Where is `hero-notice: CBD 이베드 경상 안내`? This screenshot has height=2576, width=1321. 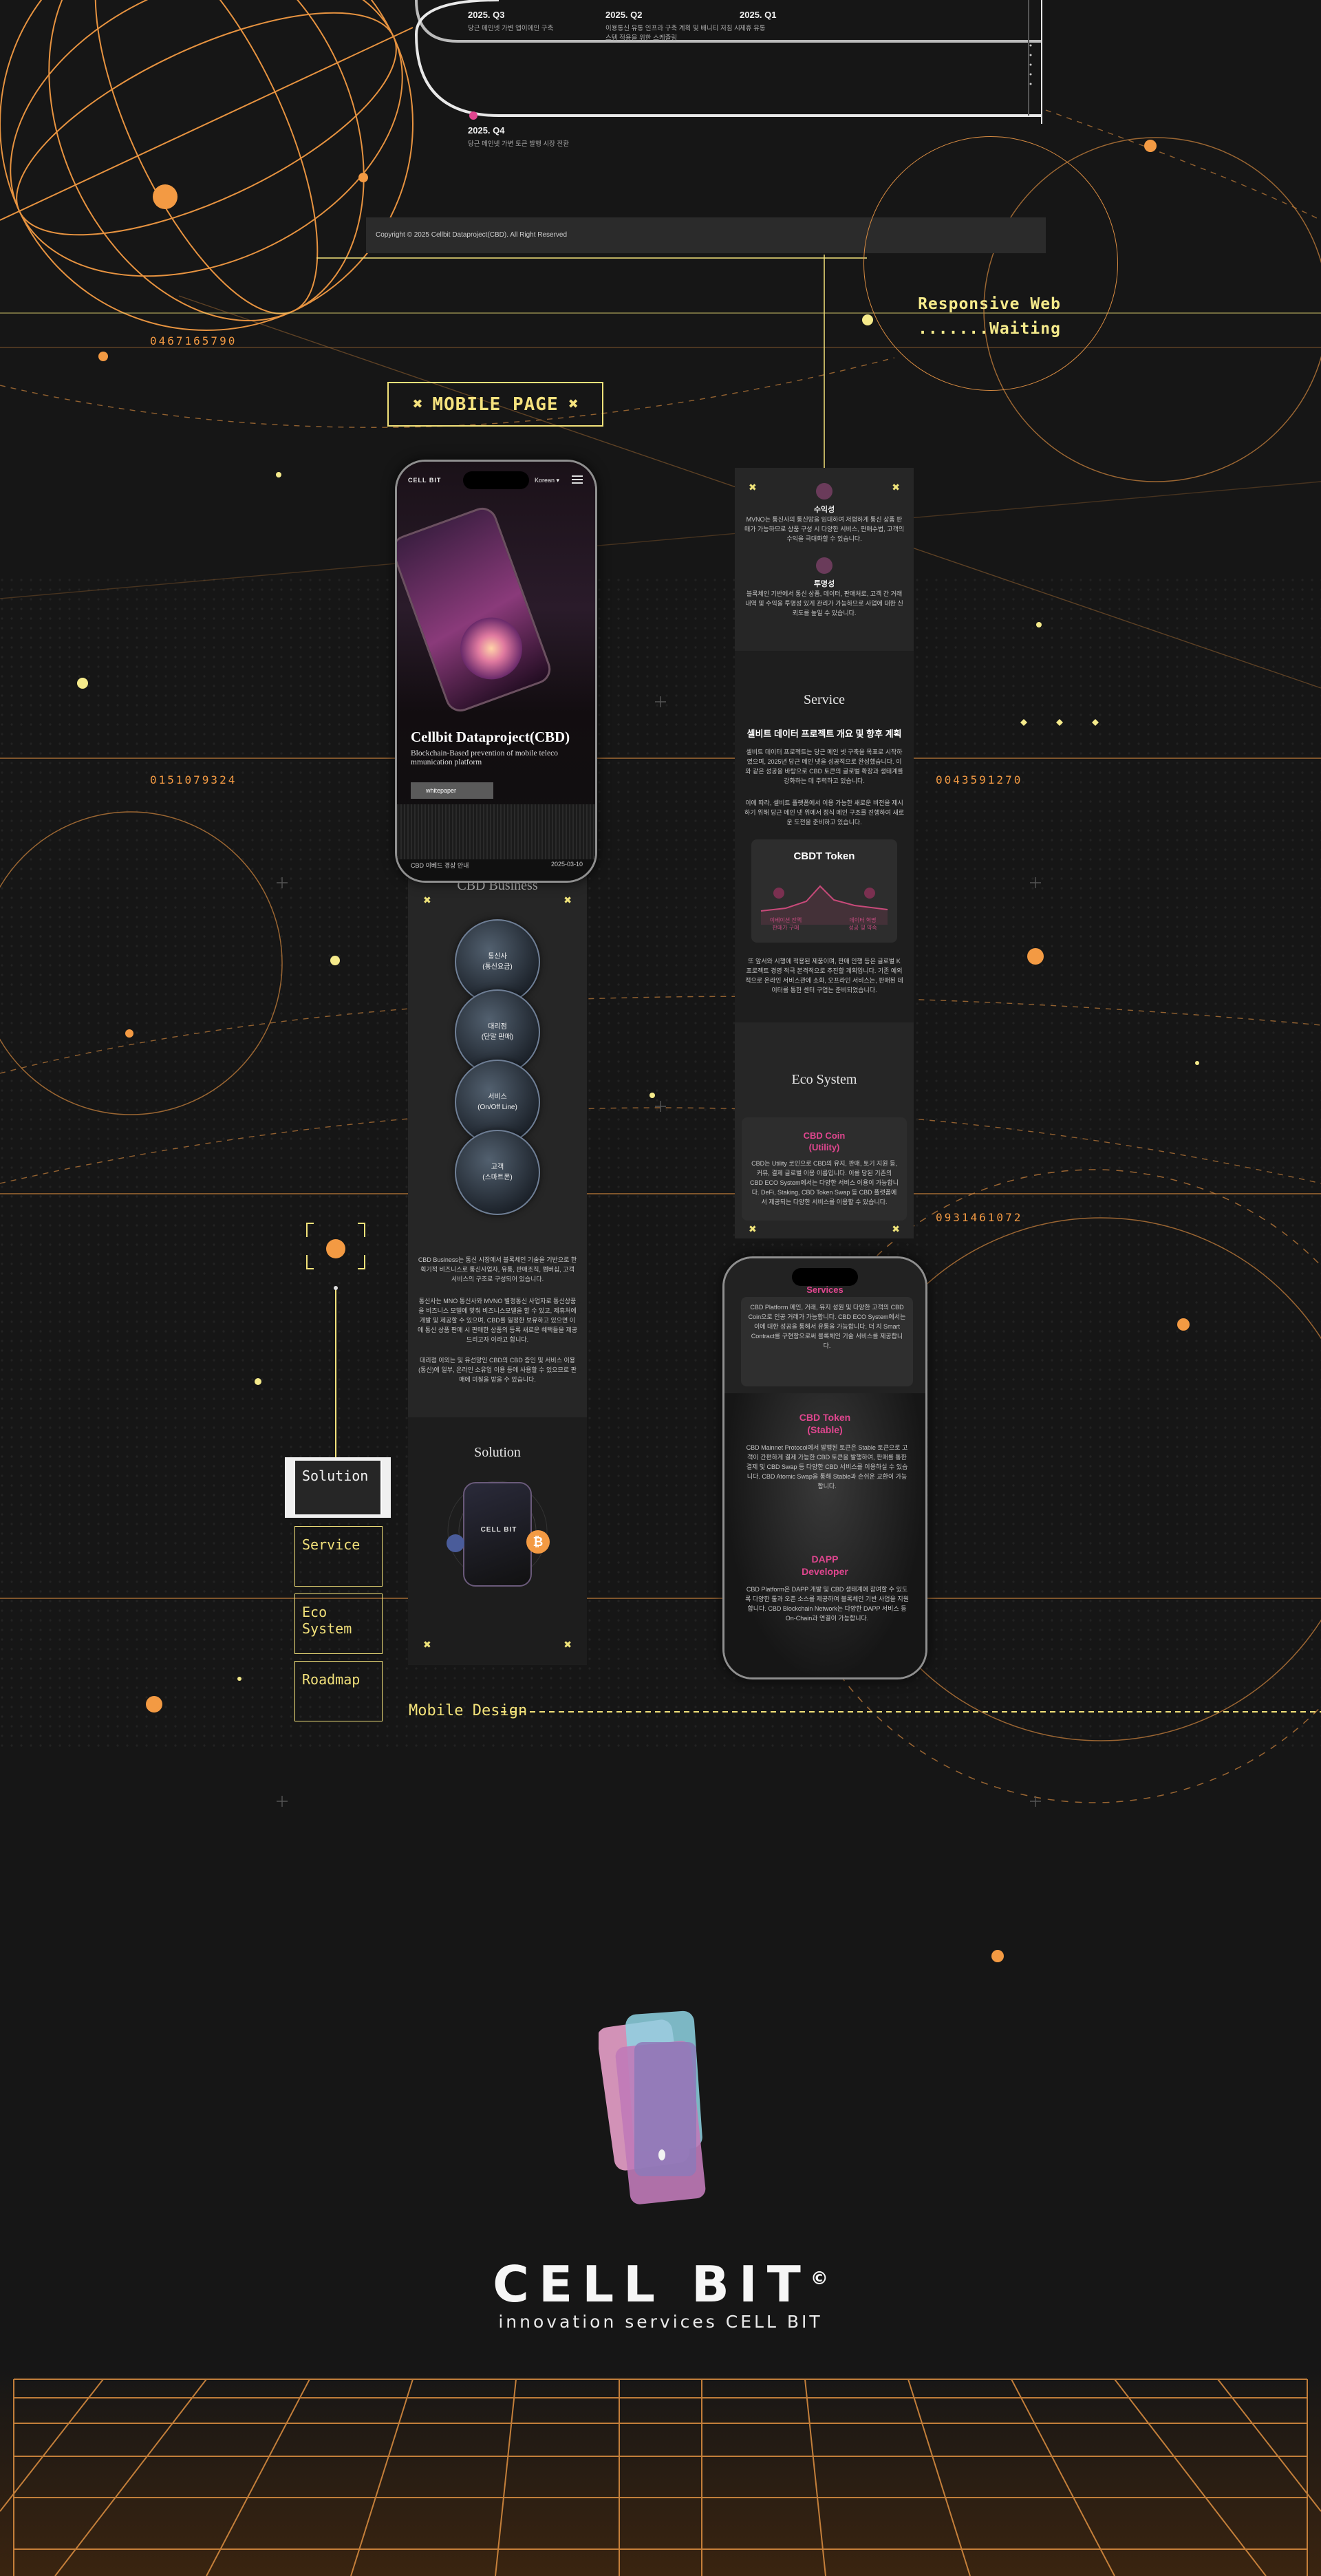 hero-notice: CBD 이베드 경상 안내 is located at coordinates (440, 865).